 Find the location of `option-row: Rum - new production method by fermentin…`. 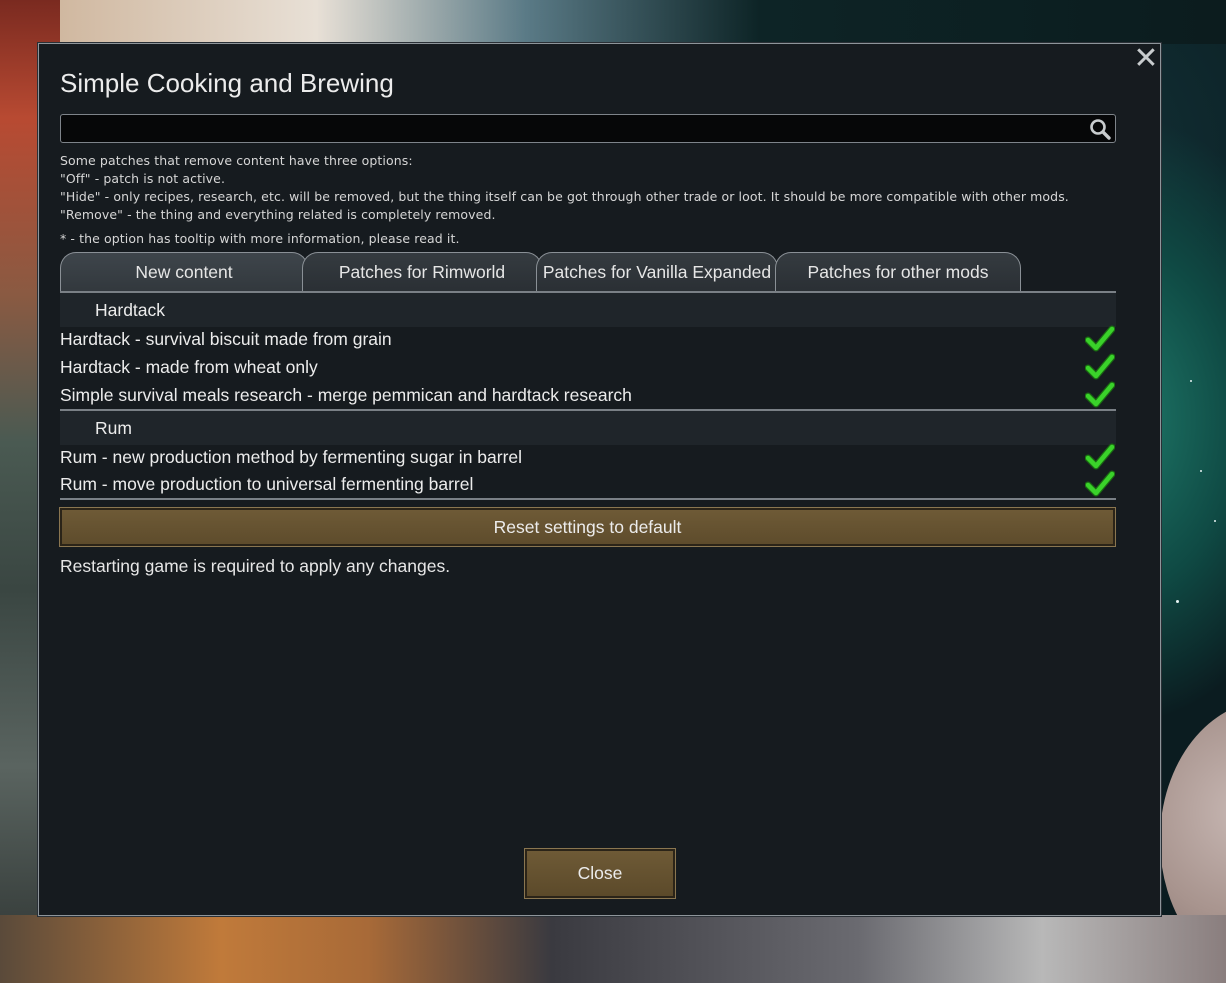

option-row: Rum - new production method by fermentin… is located at coordinates (588, 457).